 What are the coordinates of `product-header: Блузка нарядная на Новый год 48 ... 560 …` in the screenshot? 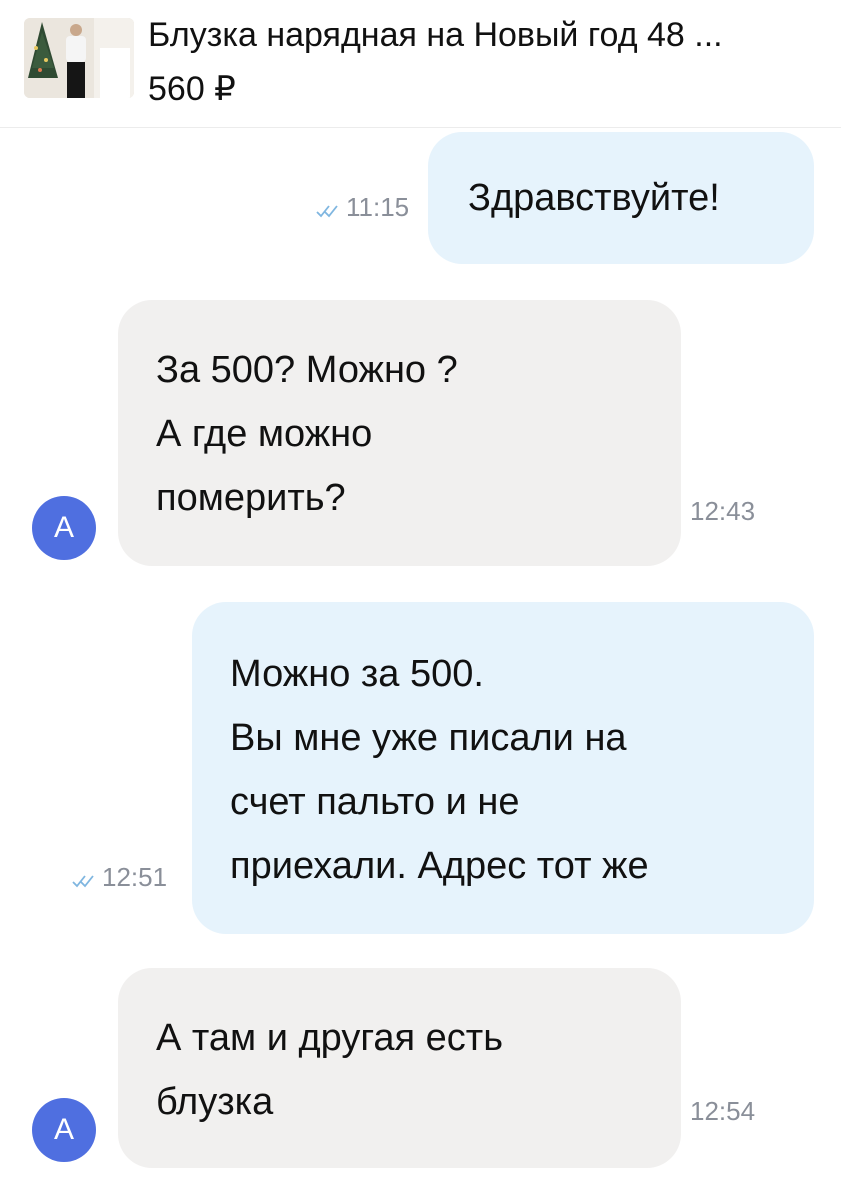 It's located at (420, 64).